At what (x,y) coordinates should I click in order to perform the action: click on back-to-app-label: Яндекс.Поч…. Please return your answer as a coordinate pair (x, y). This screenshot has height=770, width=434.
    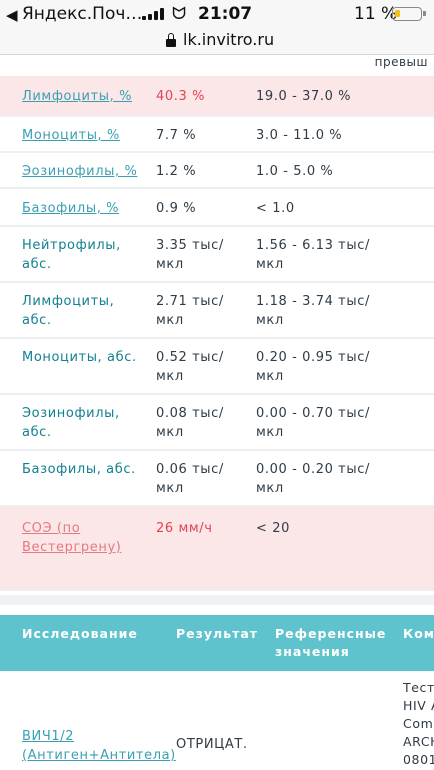
    Looking at the image, I should click on (82, 14).